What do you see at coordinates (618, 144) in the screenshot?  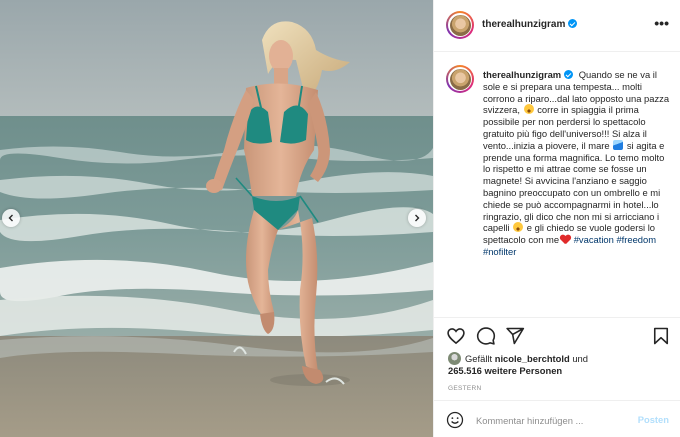 I see `wave-emoji-icon` at bounding box center [618, 144].